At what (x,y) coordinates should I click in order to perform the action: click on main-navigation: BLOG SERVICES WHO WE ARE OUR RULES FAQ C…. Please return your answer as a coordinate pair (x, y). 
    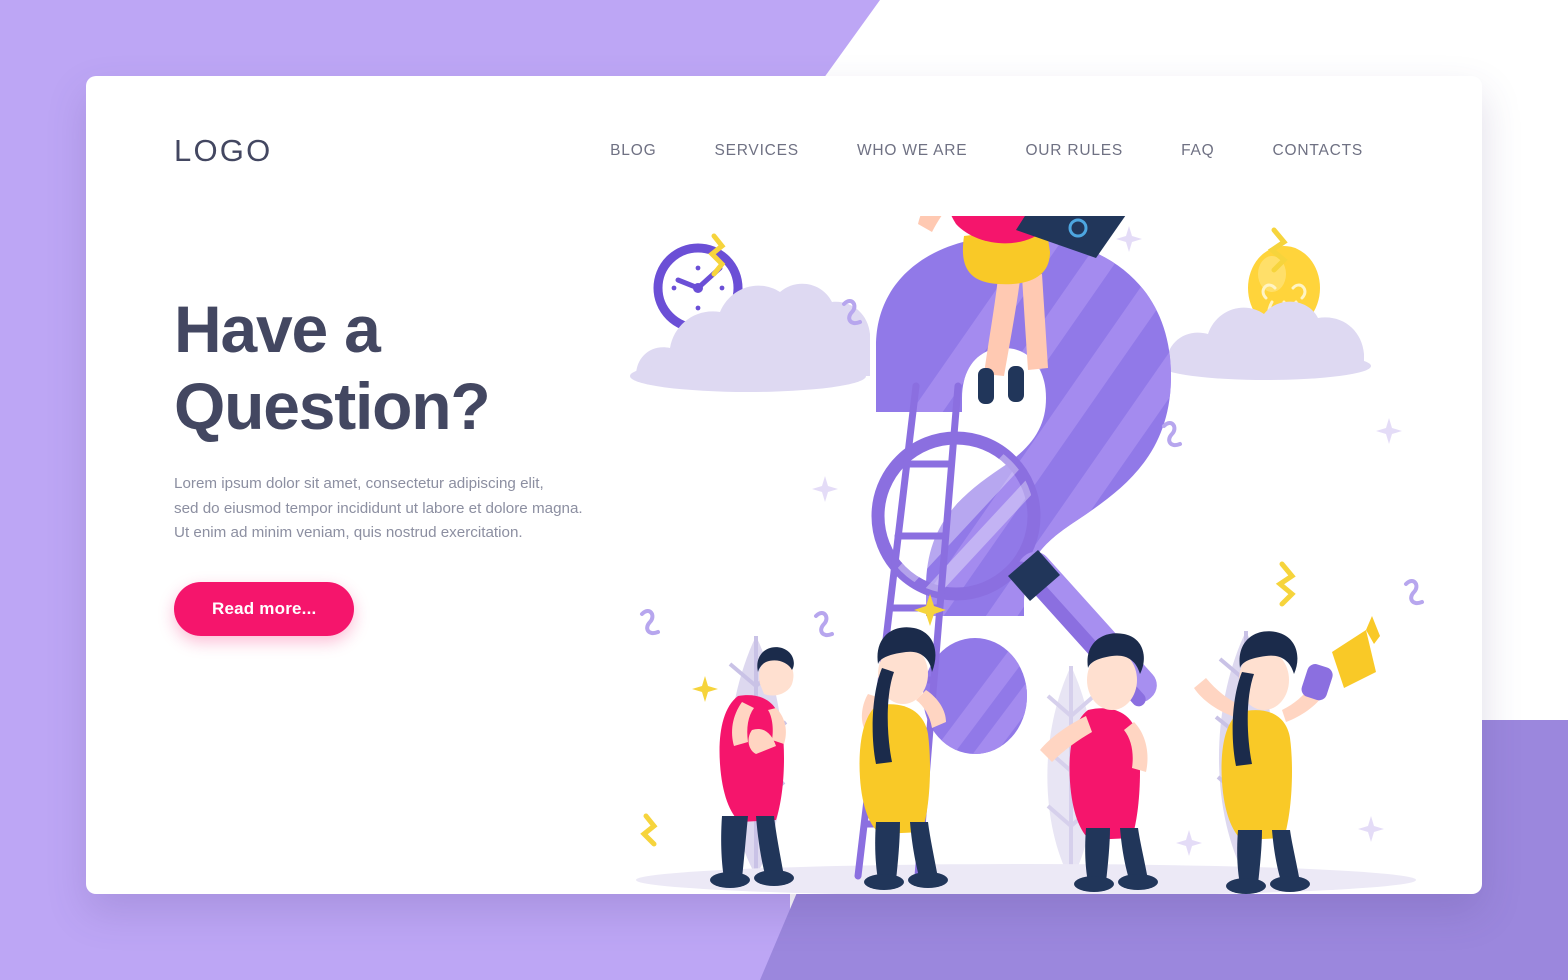
    Looking at the image, I should click on (986, 151).